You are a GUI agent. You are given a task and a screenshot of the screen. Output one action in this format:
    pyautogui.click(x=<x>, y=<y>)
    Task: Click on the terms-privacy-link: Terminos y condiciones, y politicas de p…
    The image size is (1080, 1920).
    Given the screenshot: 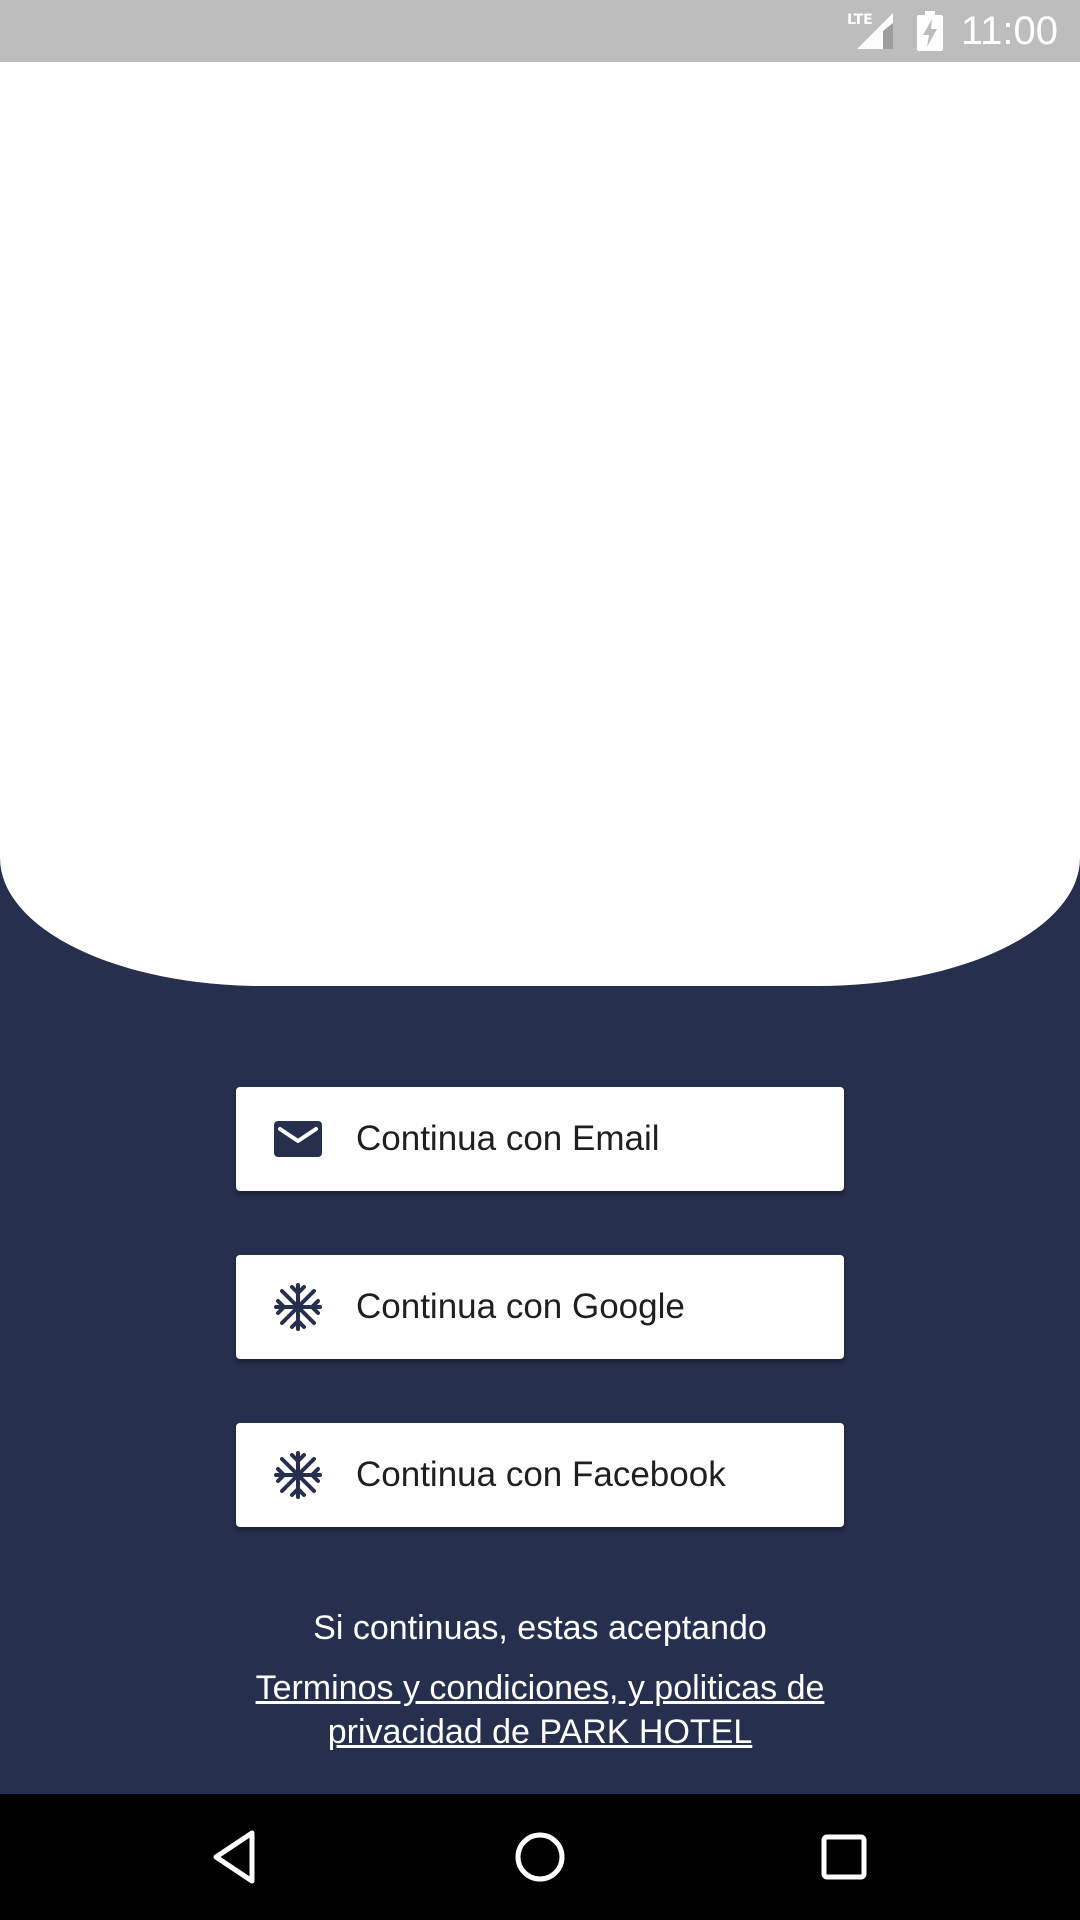 What is the action you would take?
    pyautogui.click(x=540, y=1710)
    